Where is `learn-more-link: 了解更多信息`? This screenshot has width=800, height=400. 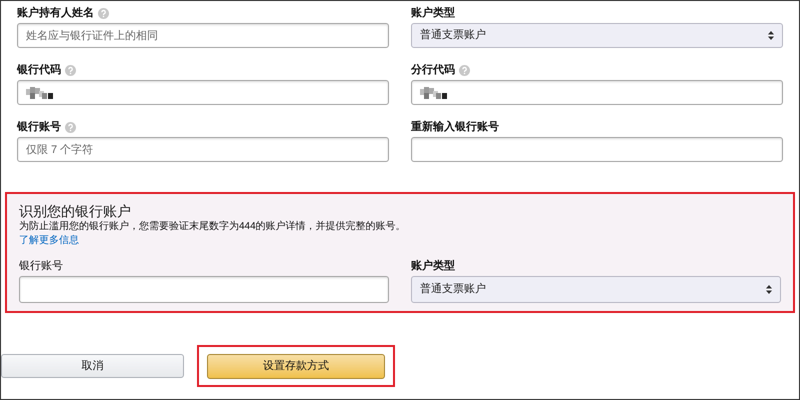 learn-more-link: 了解更多信息 is located at coordinates (49, 241).